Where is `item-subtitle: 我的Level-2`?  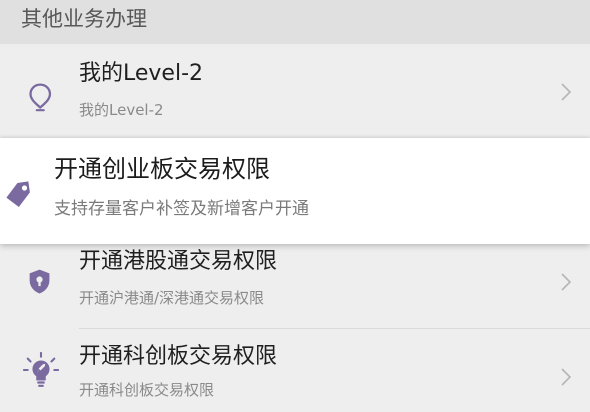
item-subtitle: 我的Level-2 is located at coordinates (121, 110).